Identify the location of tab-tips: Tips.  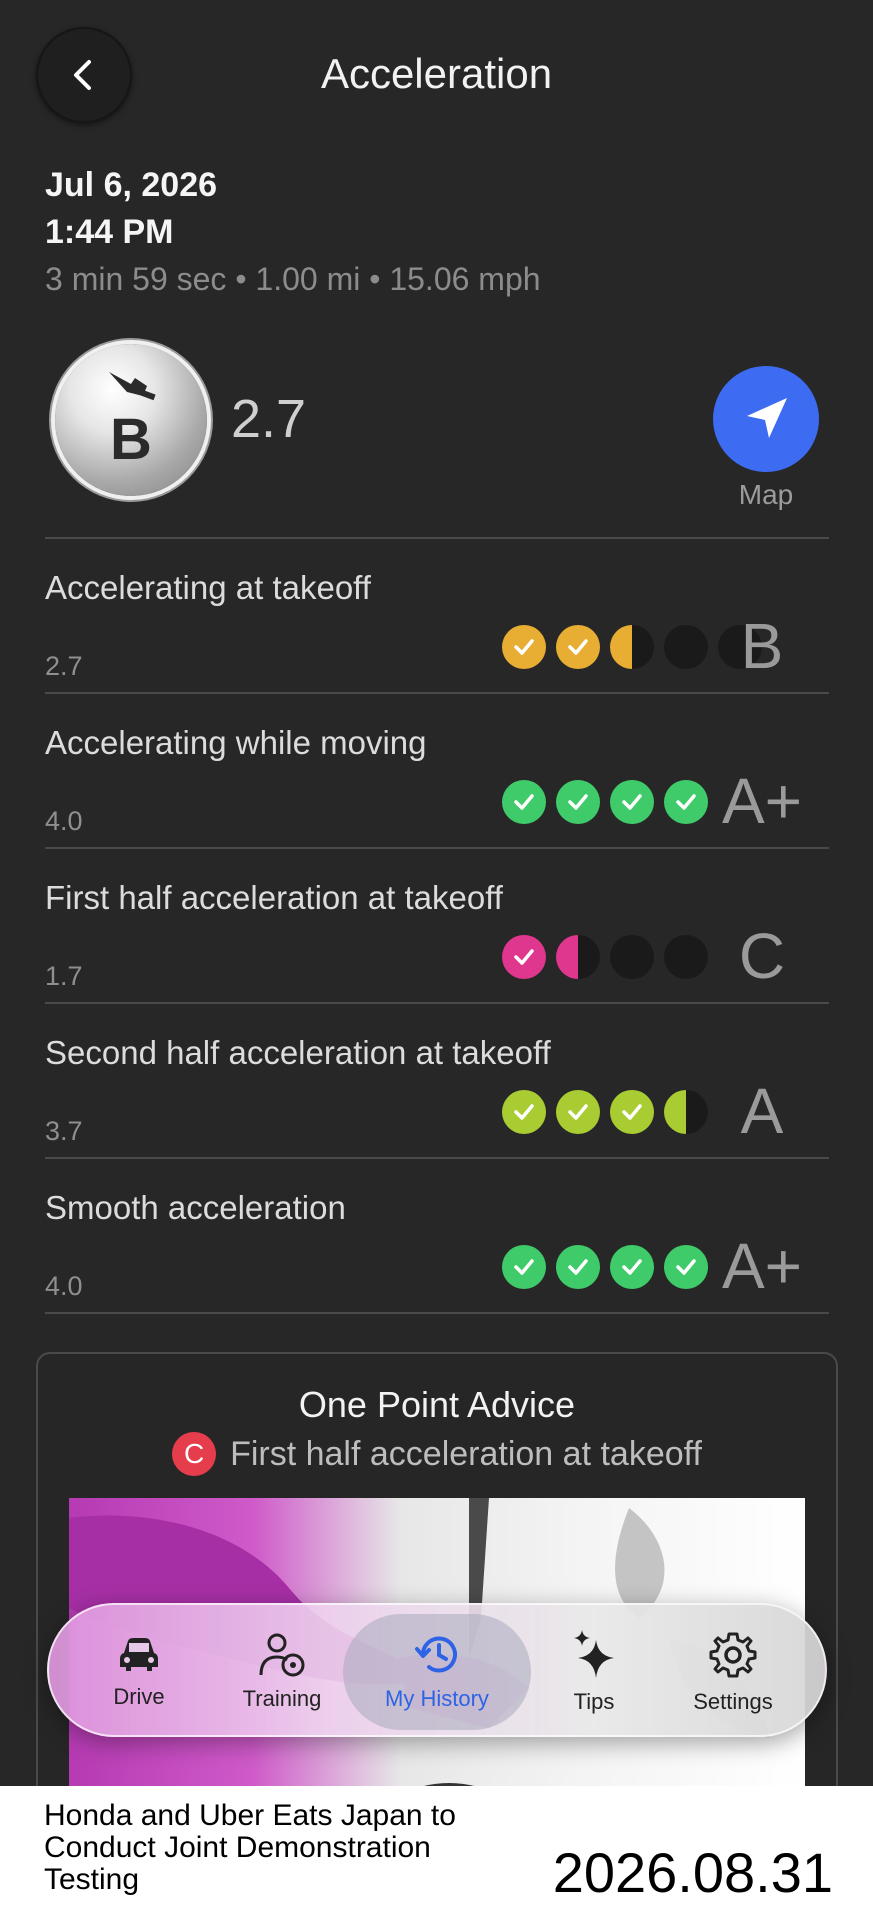
(594, 1672).